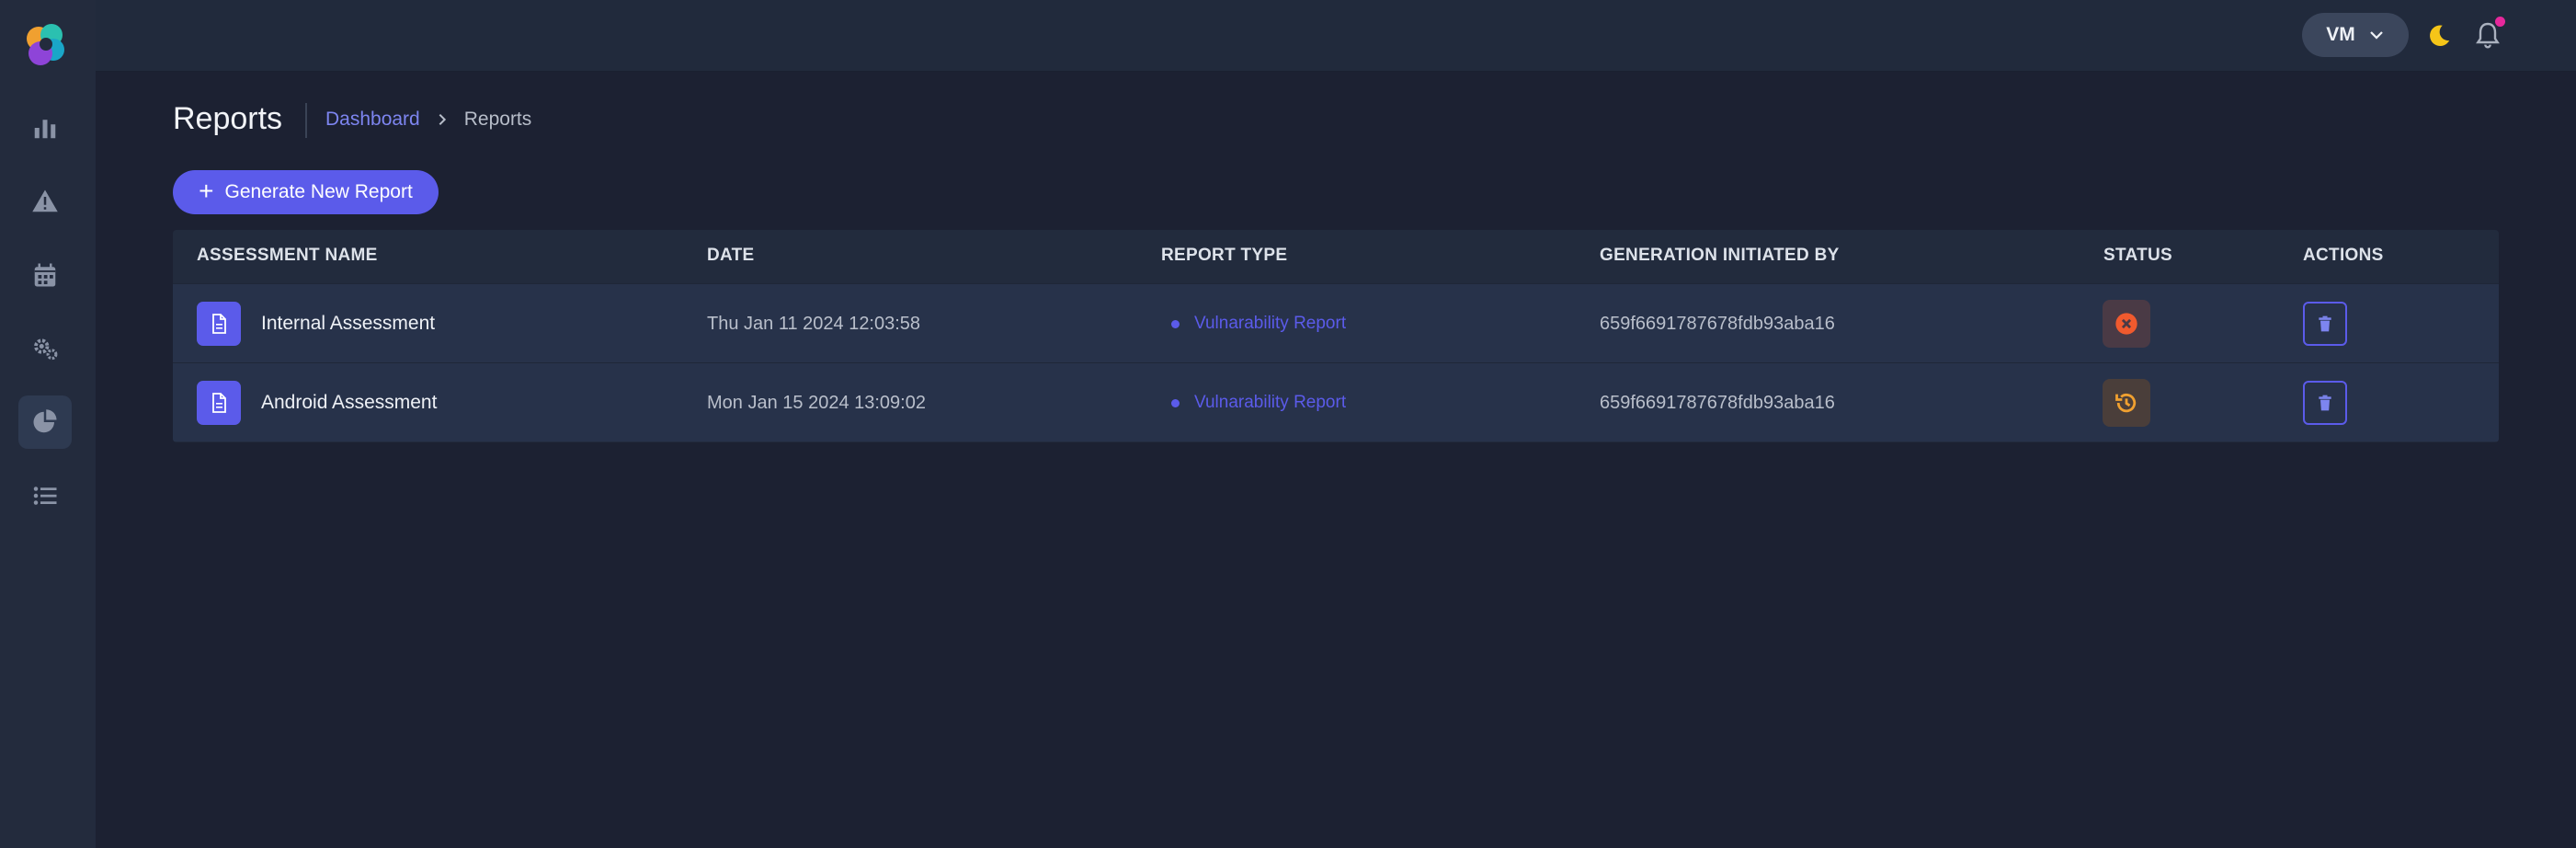 Image resolution: width=2576 pixels, height=848 pixels. What do you see at coordinates (1224, 256) in the screenshot?
I see `column-header-report-type: REPORT TYPE` at bounding box center [1224, 256].